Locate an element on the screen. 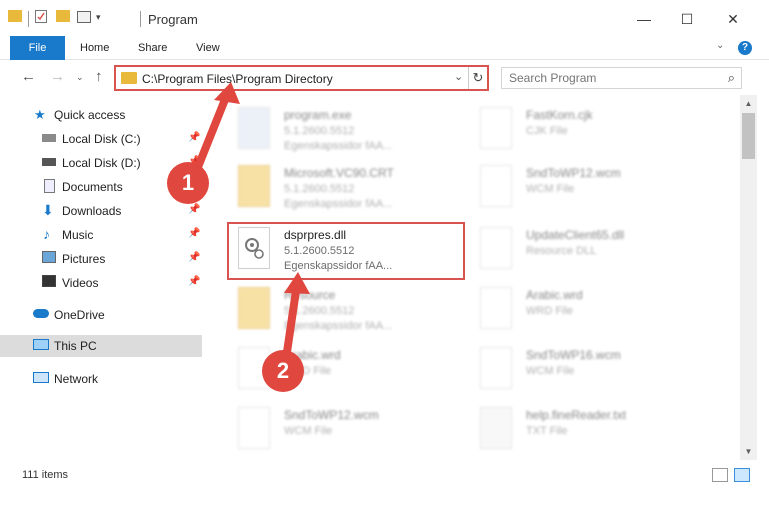 This screenshot has height=505, width=769. scroll-up-icon: ▲ is located at coordinates (748, 103).